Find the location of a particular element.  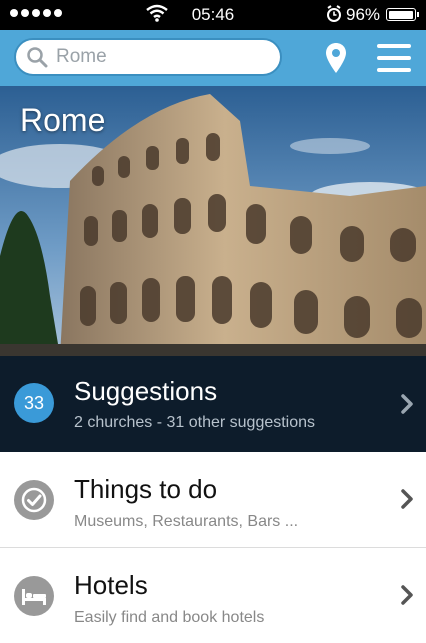

suggestions-subtitle: 2 churches - 31 other suggestions is located at coordinates (195, 422).